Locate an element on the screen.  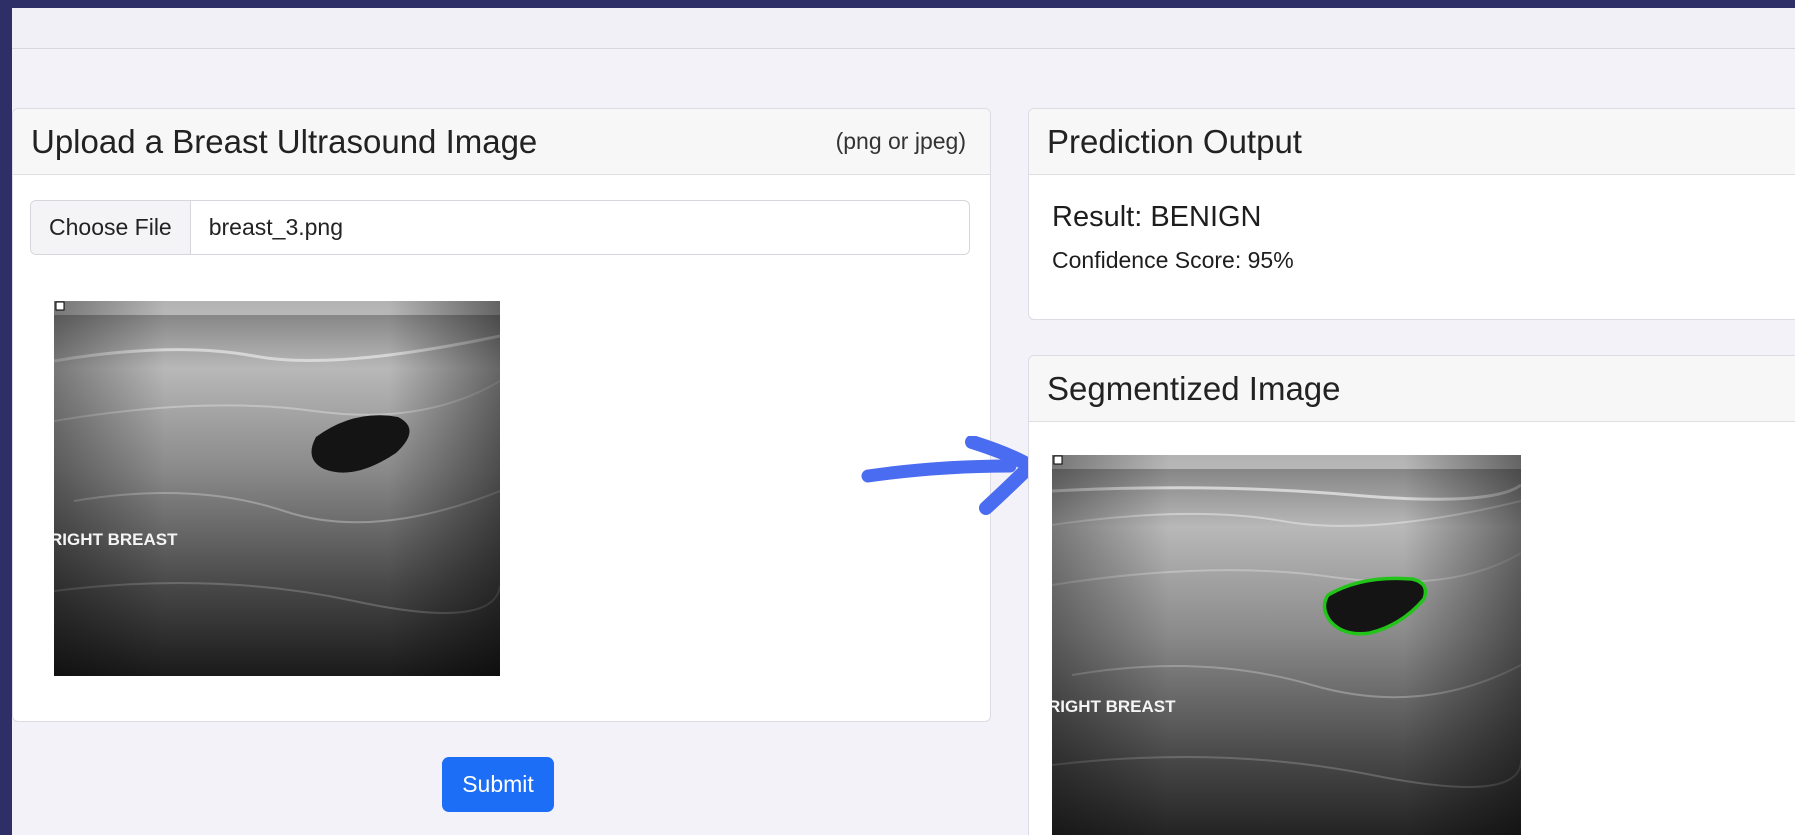
prediction-result: Result: BENIGN is located at coordinates (1157, 217).